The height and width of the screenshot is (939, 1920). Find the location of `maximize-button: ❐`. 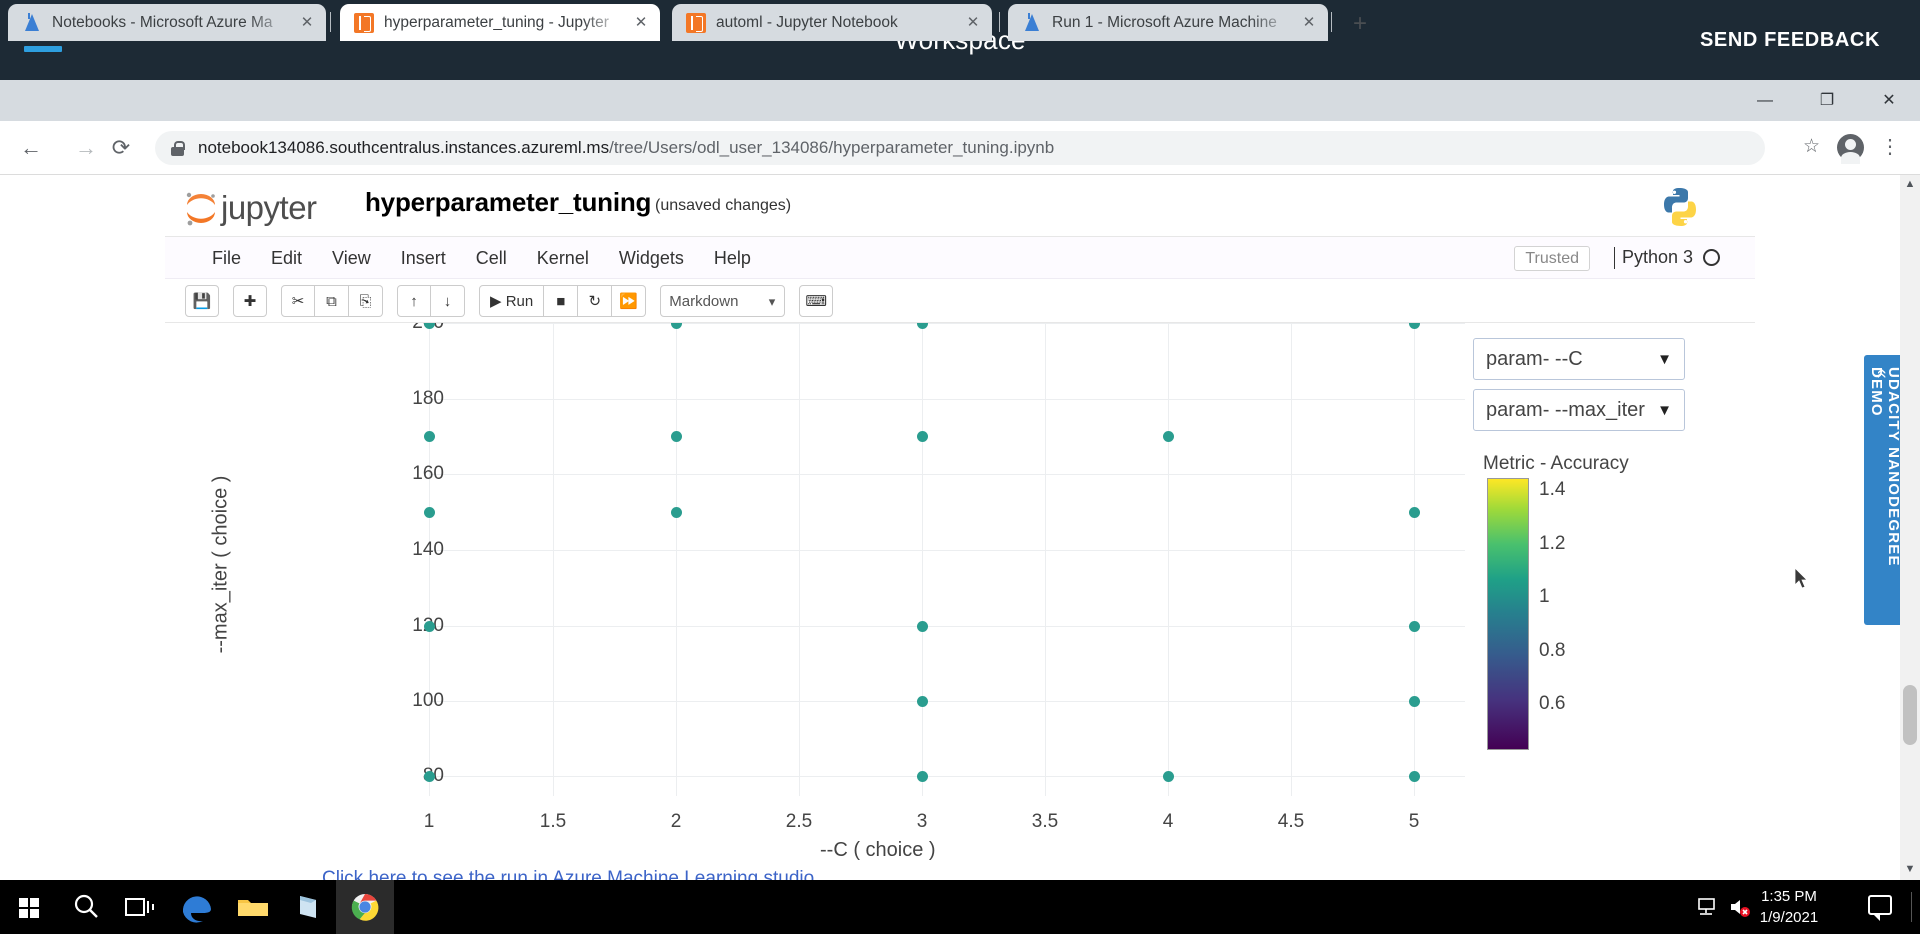

maximize-button: ❐ is located at coordinates (1827, 100).